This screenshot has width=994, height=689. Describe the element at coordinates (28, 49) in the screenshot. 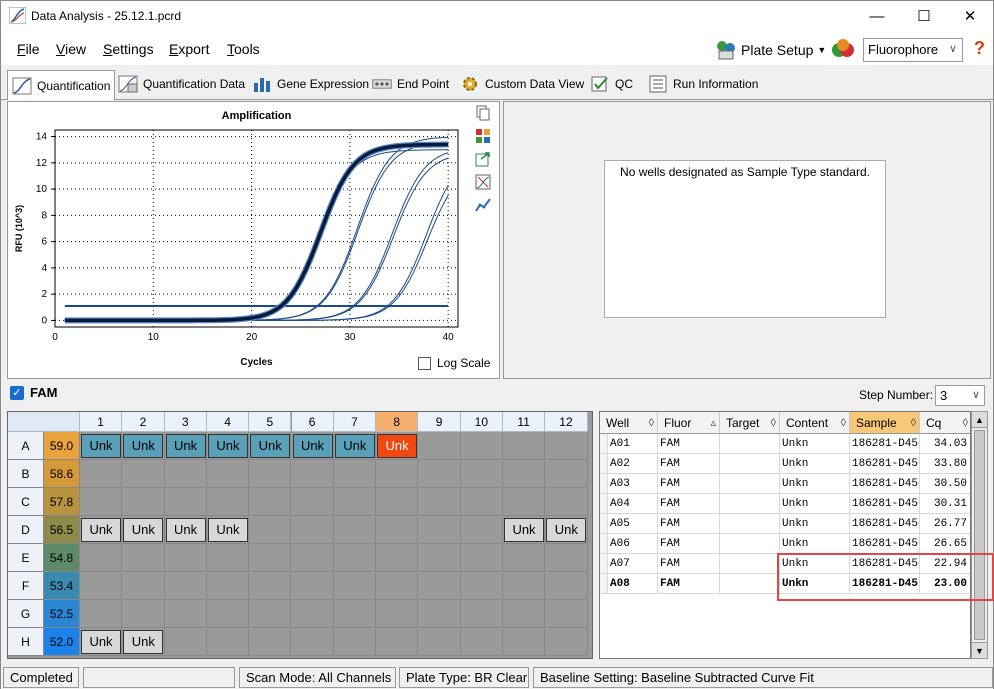

I see `menu-file: File` at that location.